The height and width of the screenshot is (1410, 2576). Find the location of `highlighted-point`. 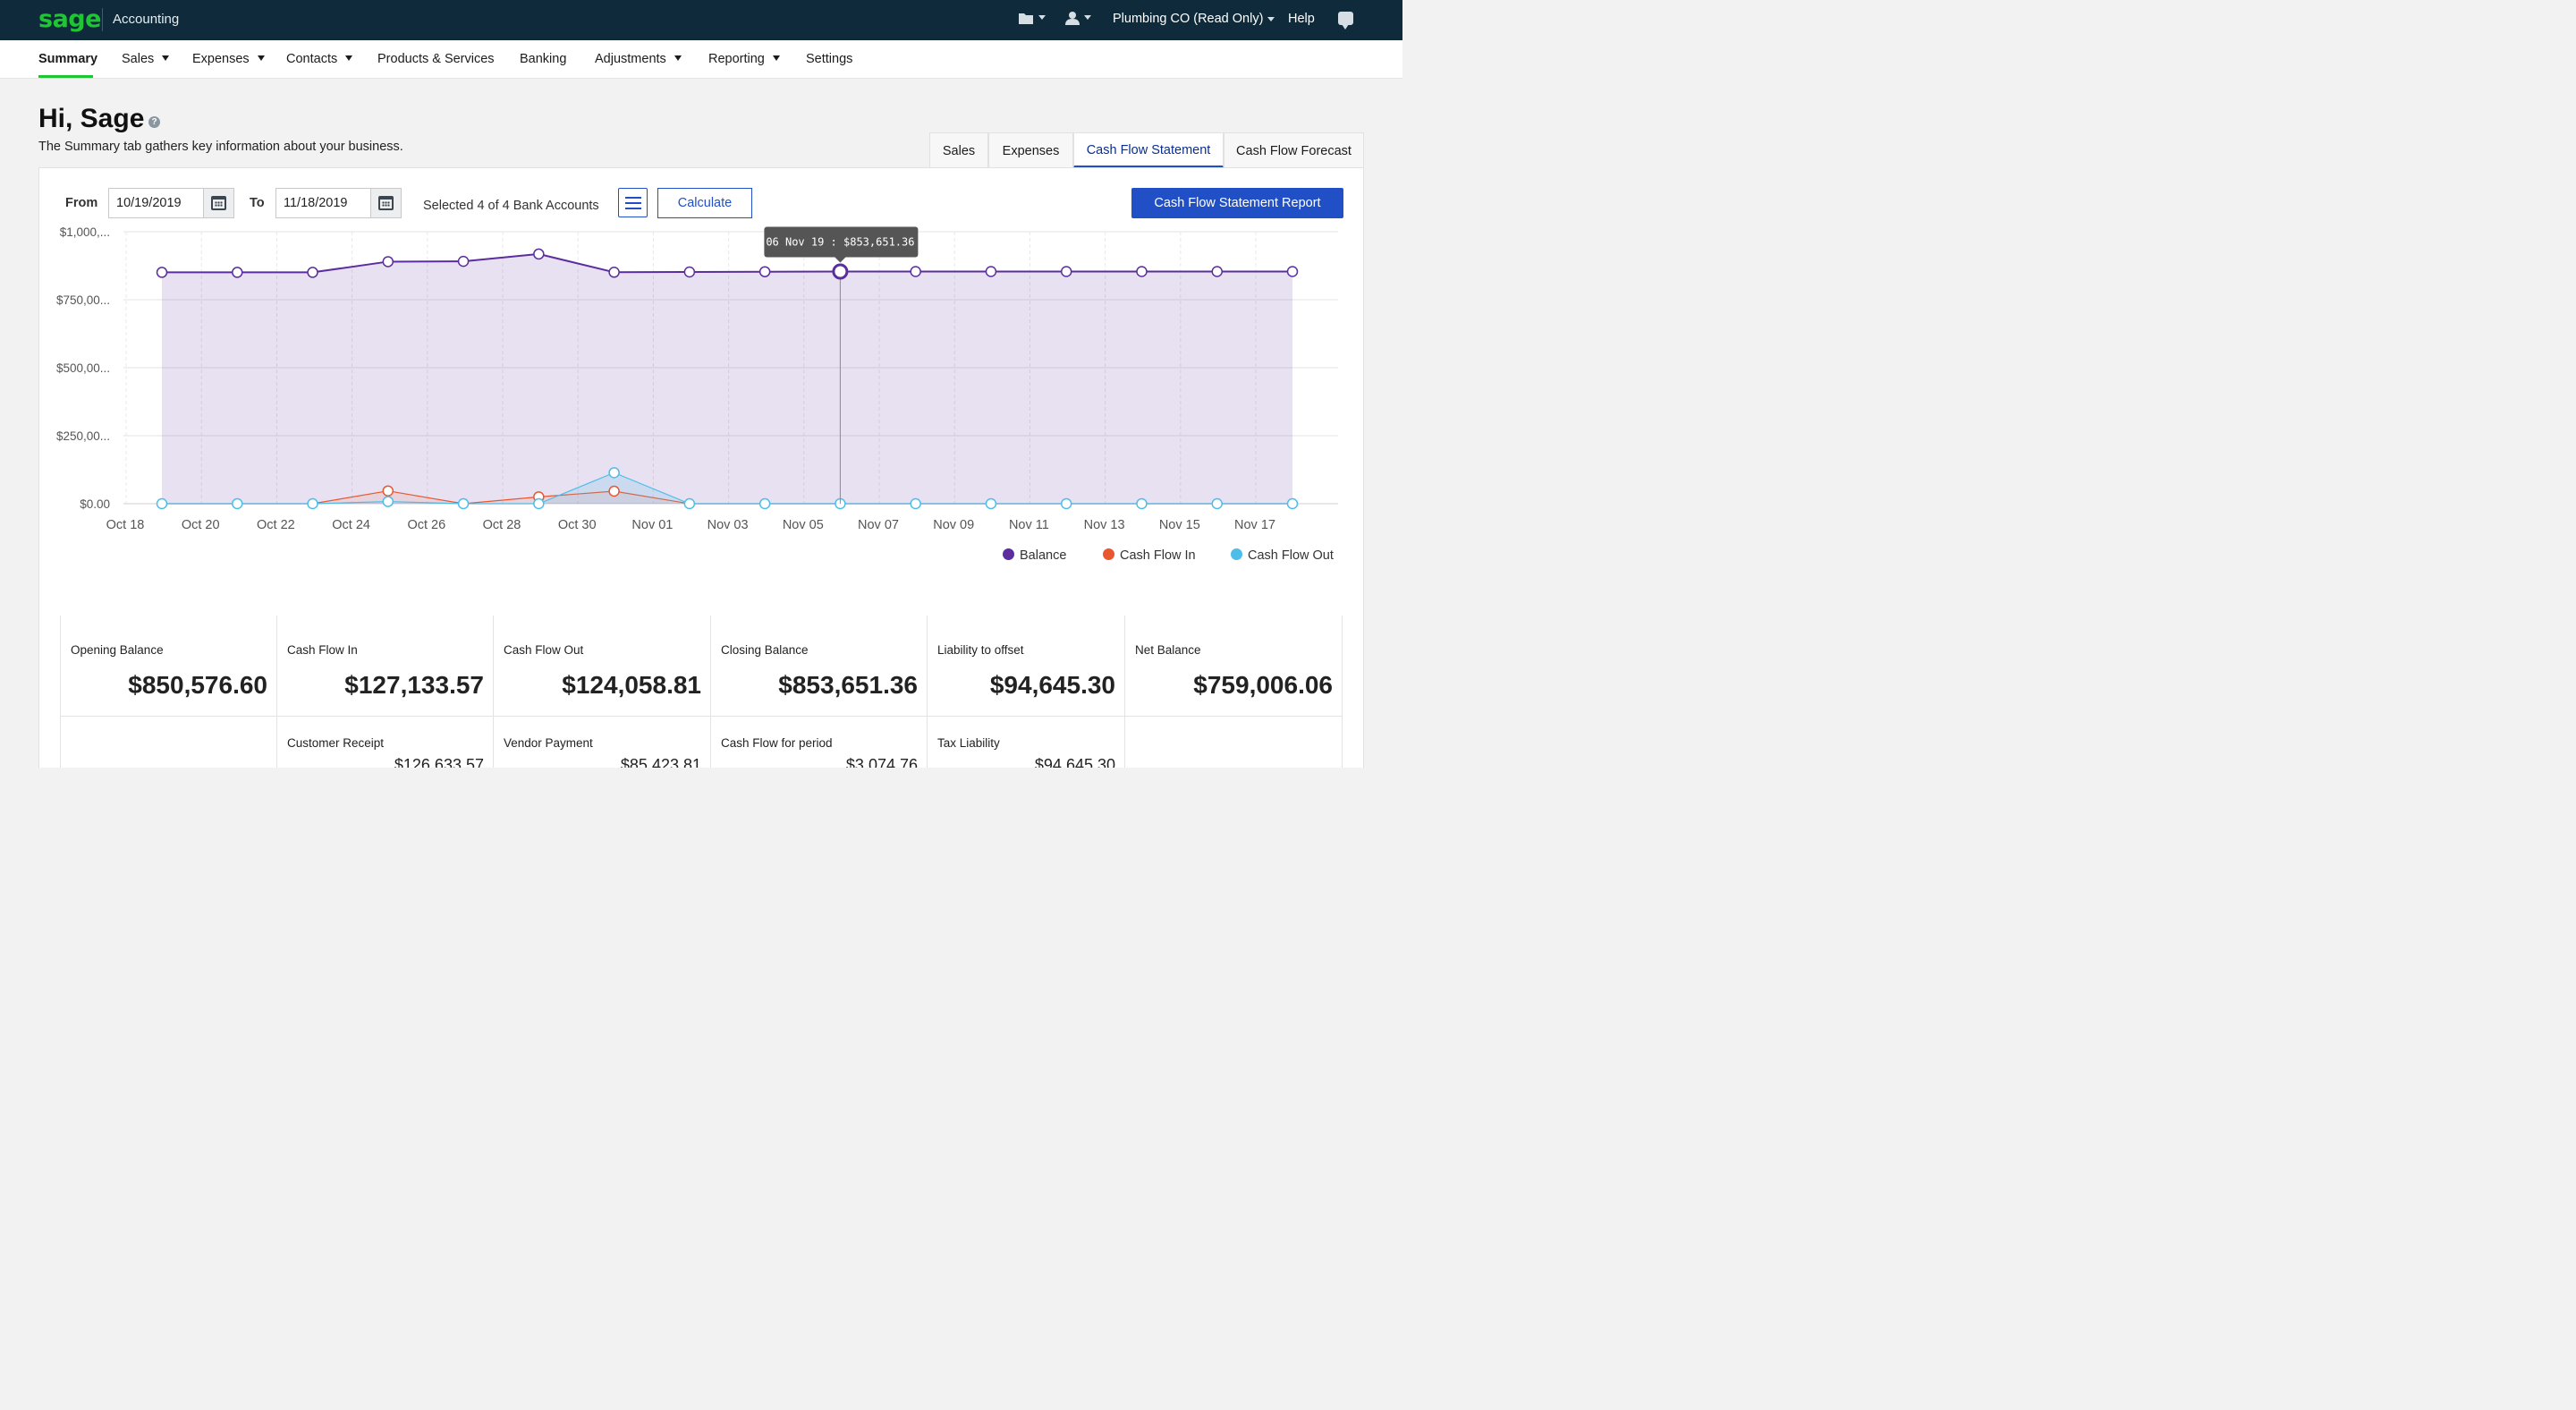

highlighted-point is located at coordinates (840, 271).